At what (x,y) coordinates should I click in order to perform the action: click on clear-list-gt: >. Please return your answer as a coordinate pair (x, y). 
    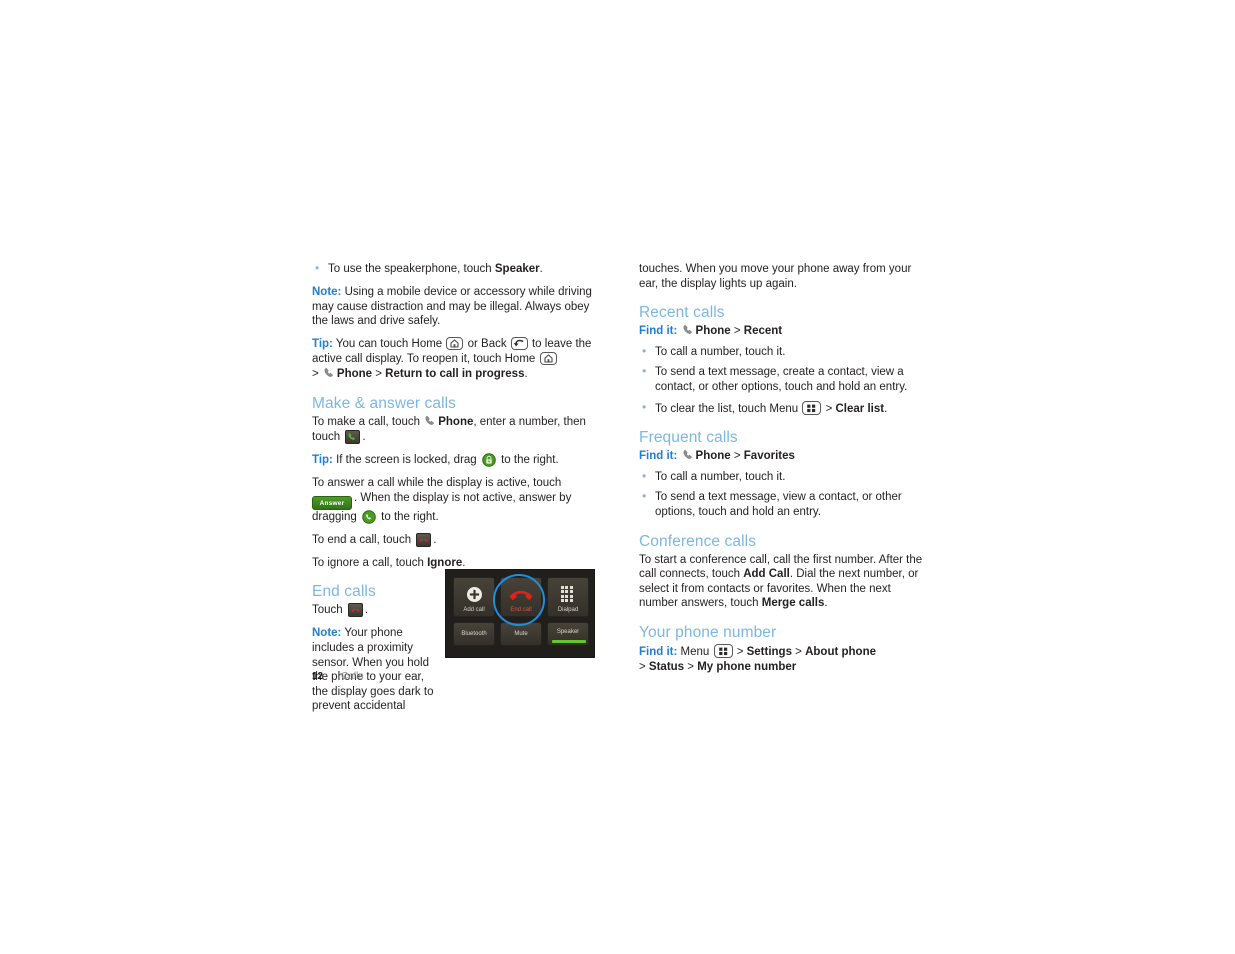
    Looking at the image, I should click on (829, 408).